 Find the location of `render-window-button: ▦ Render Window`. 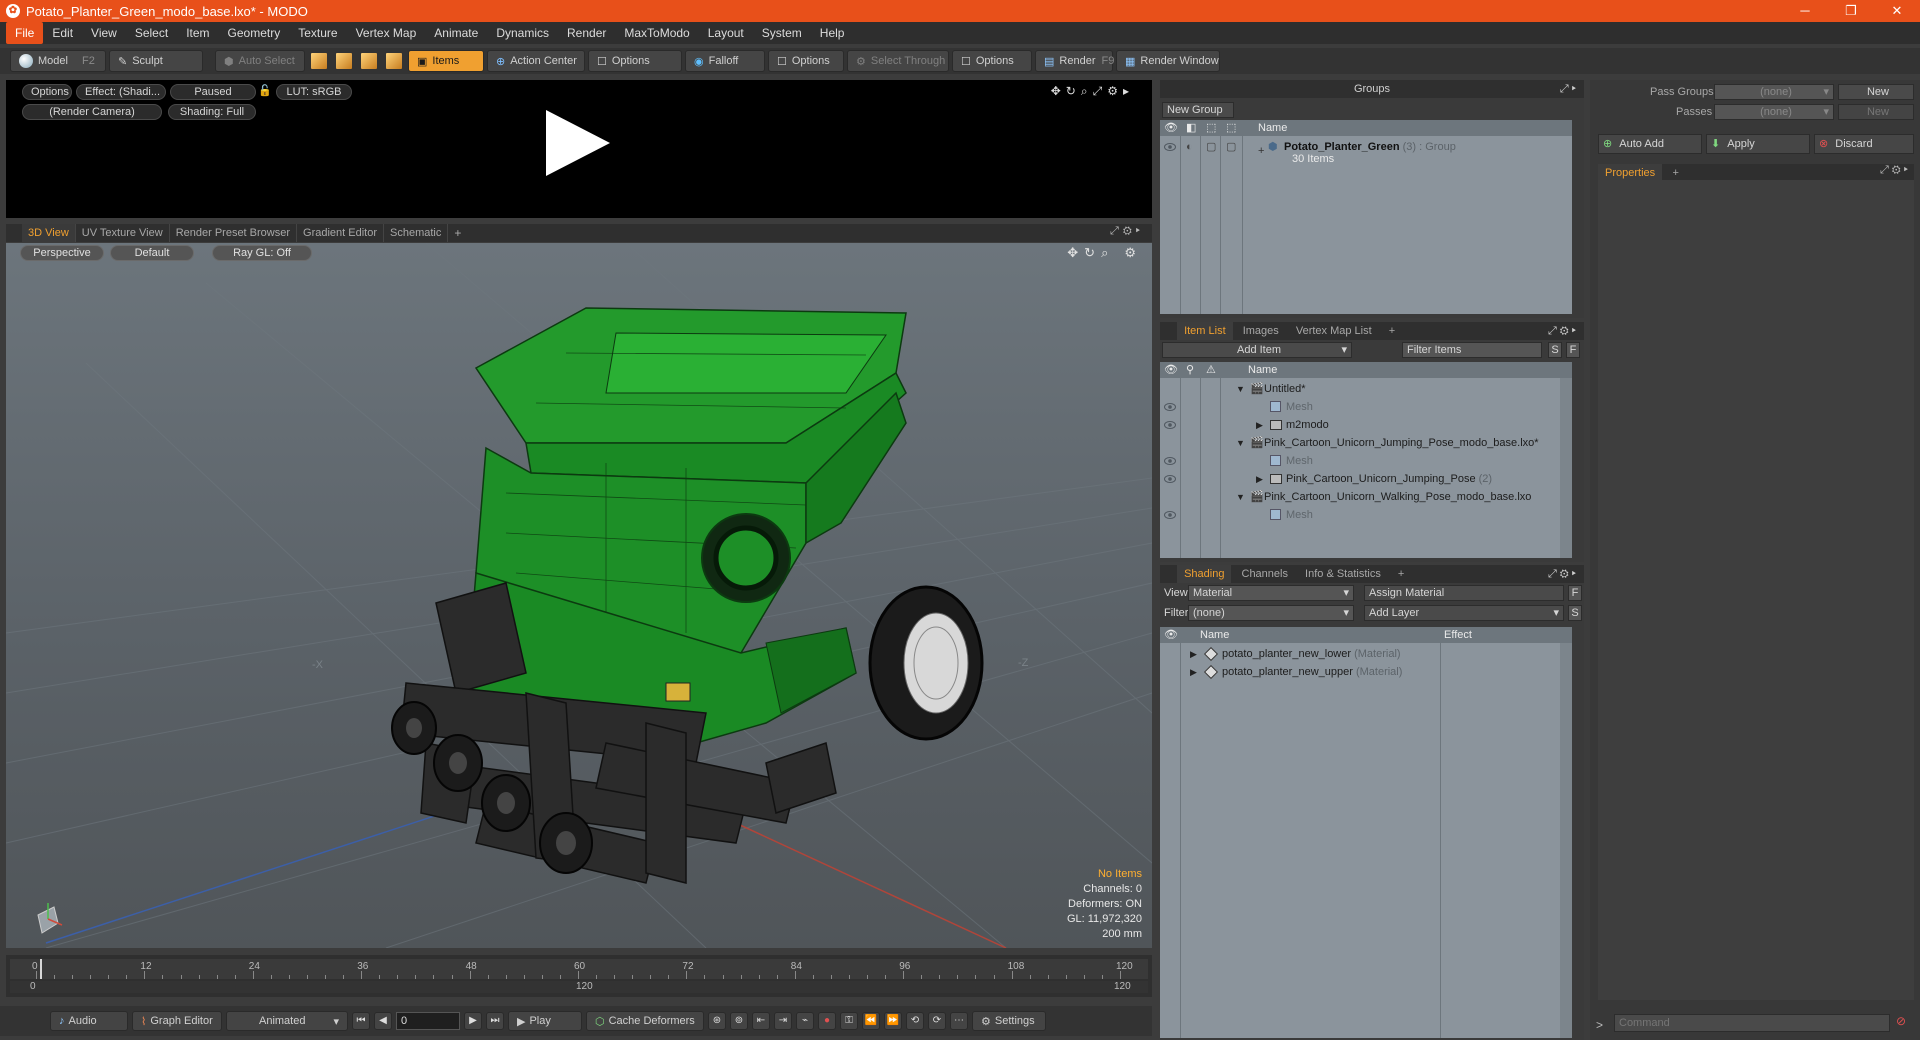

render-window-button: ▦ Render Window is located at coordinates (1168, 61).